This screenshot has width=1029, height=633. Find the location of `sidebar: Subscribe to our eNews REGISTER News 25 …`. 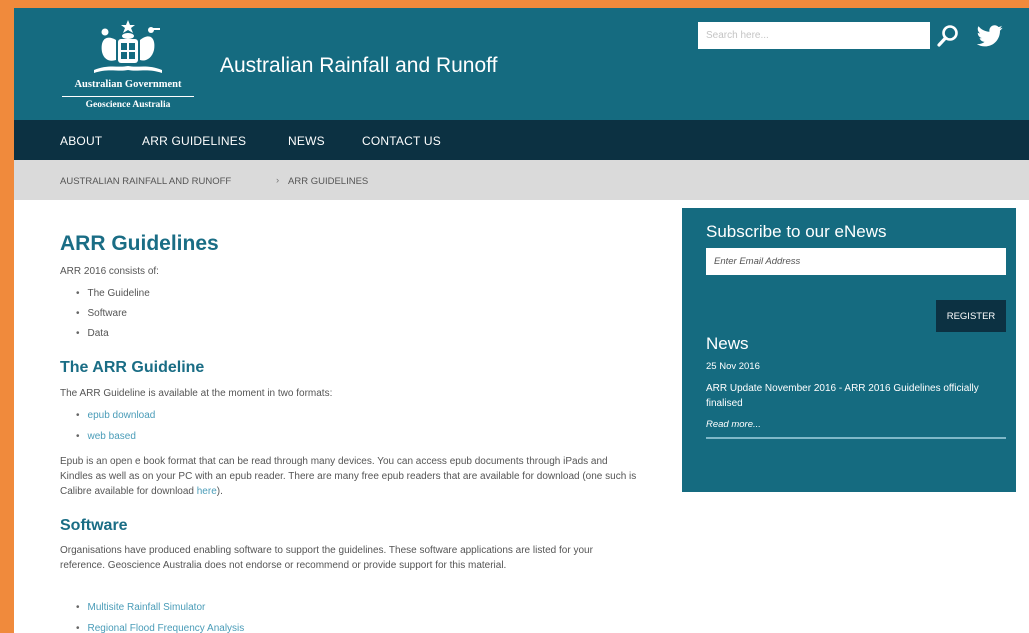

sidebar: Subscribe to our eNews REGISTER News 25 … is located at coordinates (849, 350).